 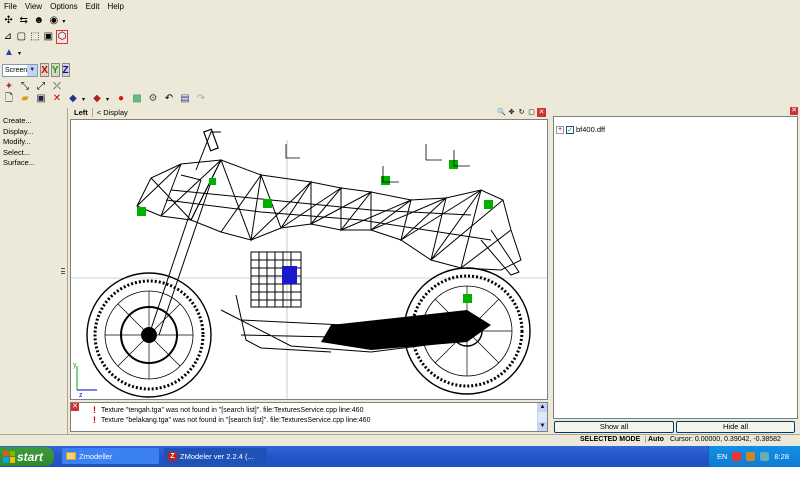 What do you see at coordinates (63, 271) in the screenshot?
I see `panel-splitter-grip` at bounding box center [63, 271].